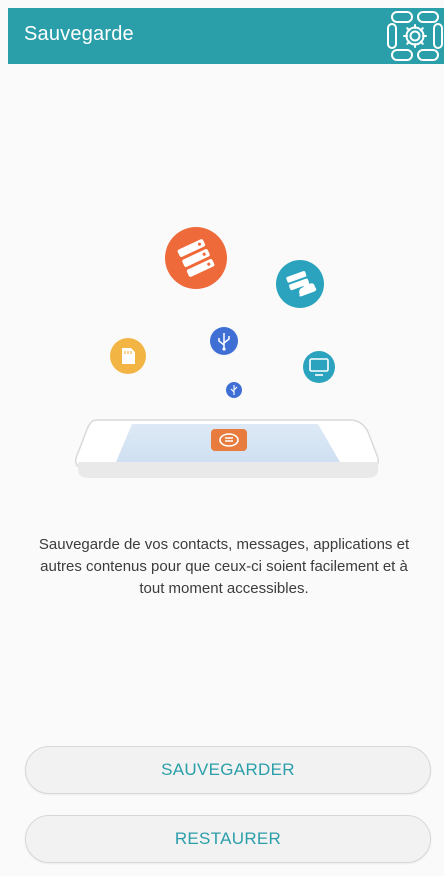 This screenshot has height=876, width=444. What do you see at coordinates (300, 284) in the screenshot?
I see `cloud-server-icon` at bounding box center [300, 284].